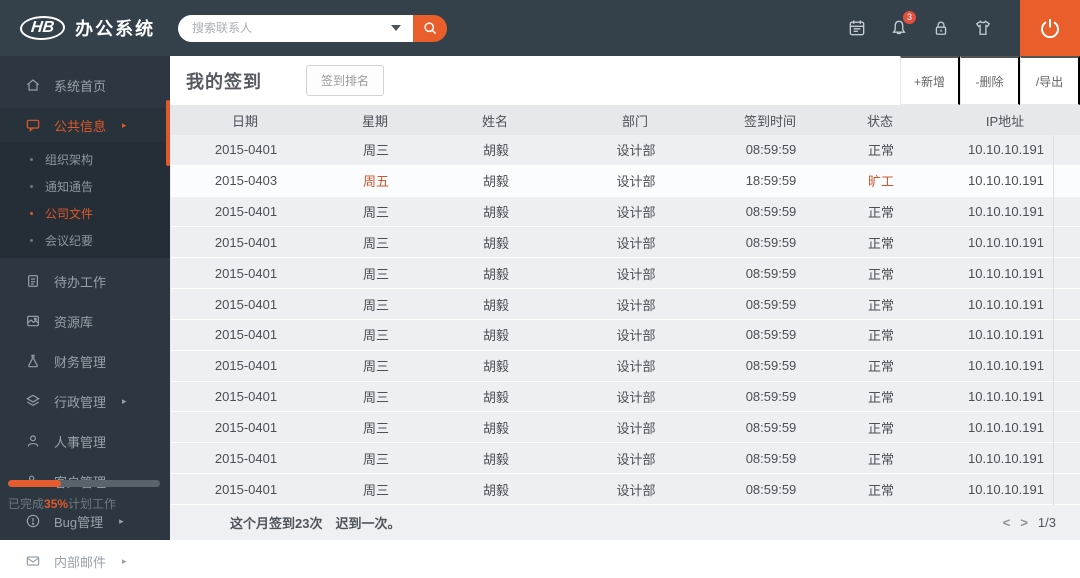 Image resolution: width=1080 pixels, height=578 pixels. I want to click on image-library-icon, so click(33, 321).